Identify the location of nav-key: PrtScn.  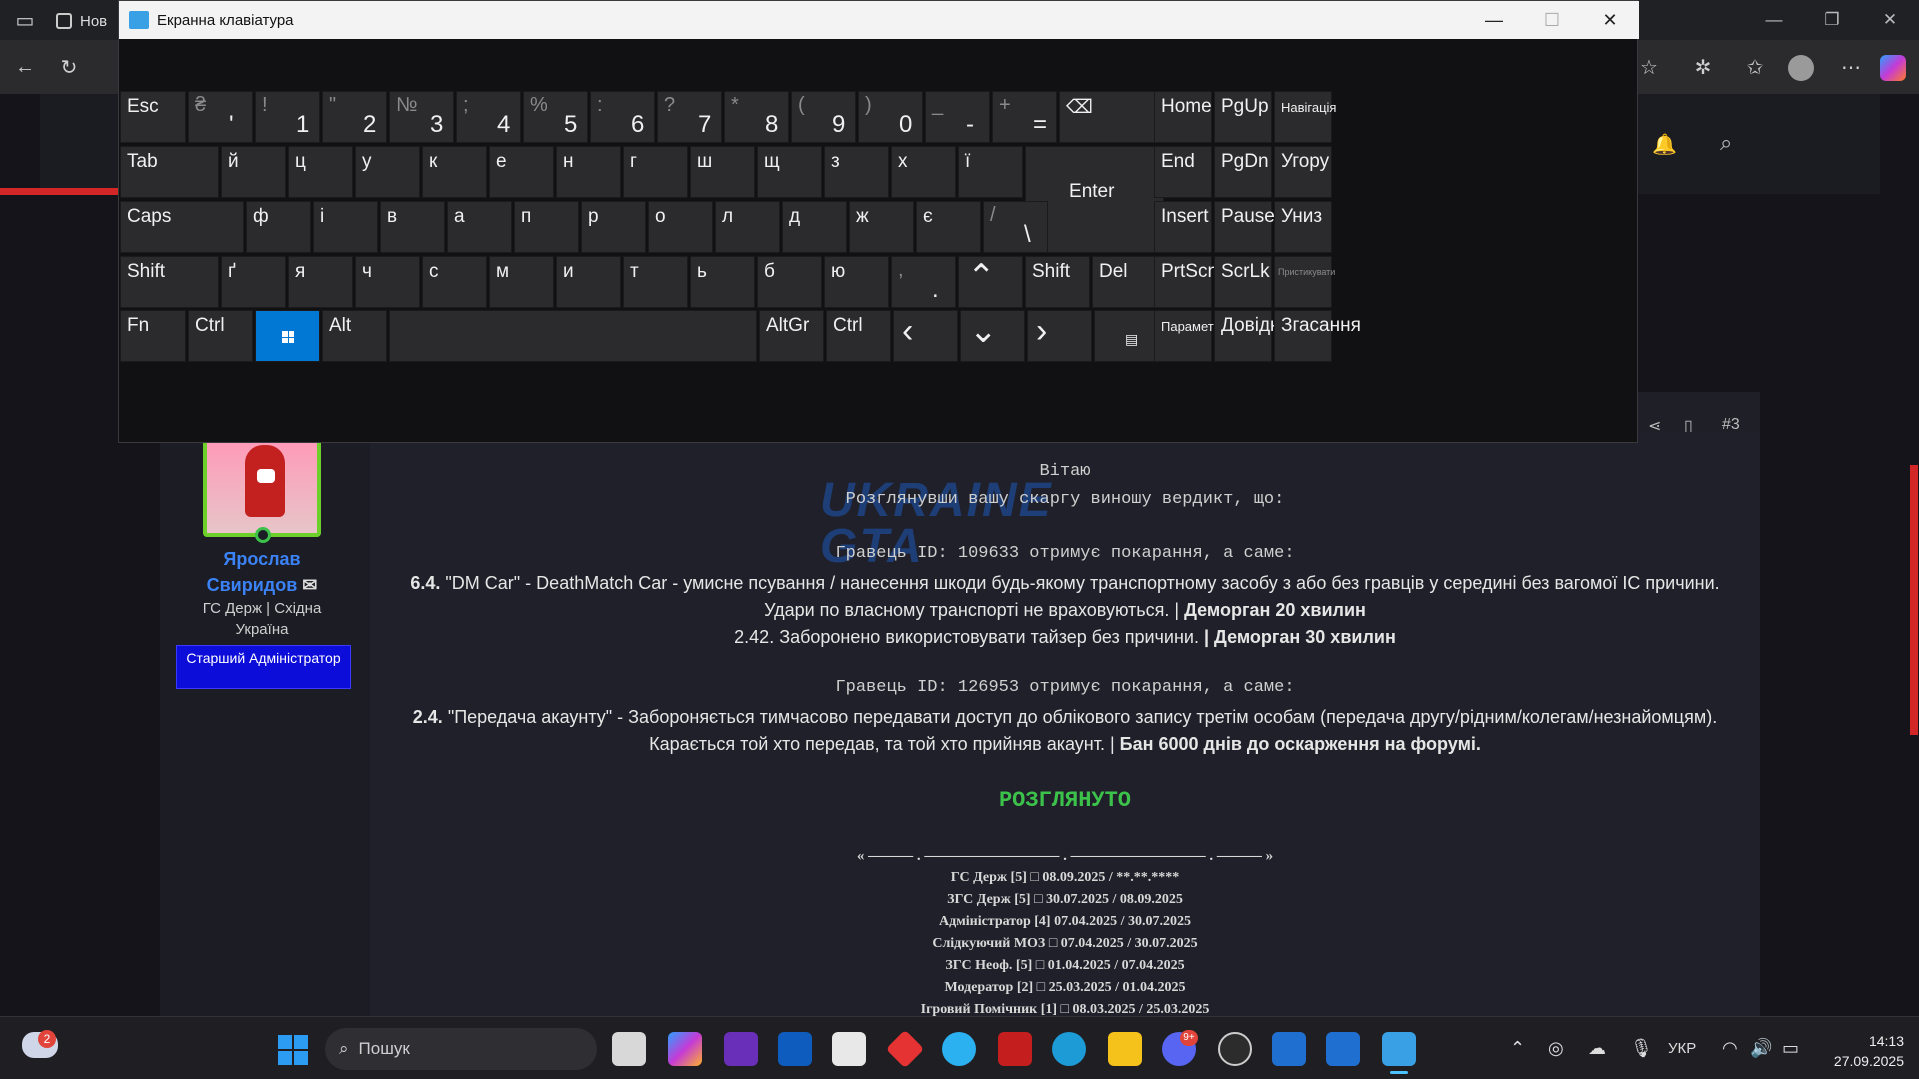
(1186, 282).